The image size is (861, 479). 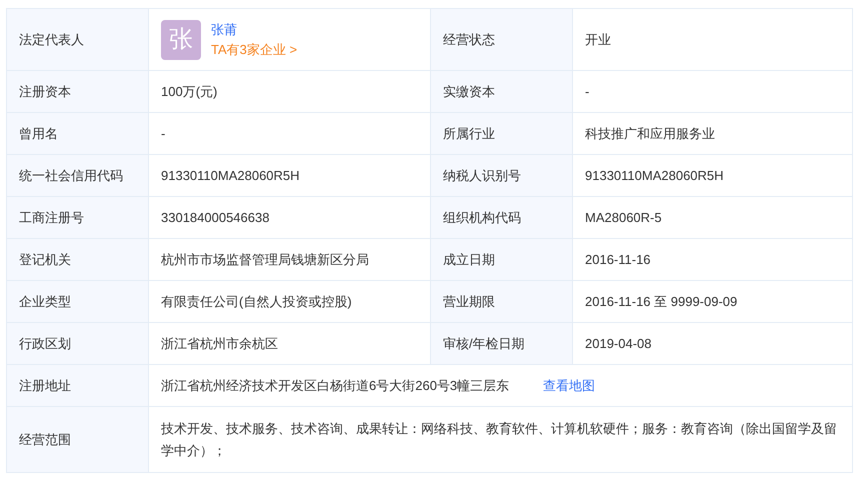 I want to click on field-label: 组织机构代码, so click(x=501, y=217).